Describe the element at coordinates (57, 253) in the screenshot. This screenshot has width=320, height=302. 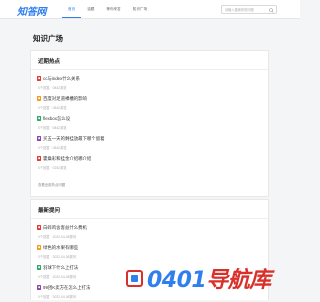
I see `list-item: 绿色的水果有哪些 0个回答 · 2022-04-08提问` at that location.